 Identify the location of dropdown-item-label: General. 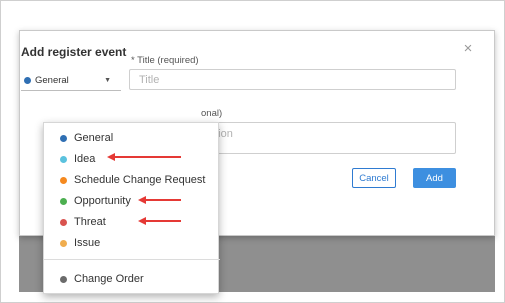
(94, 138).